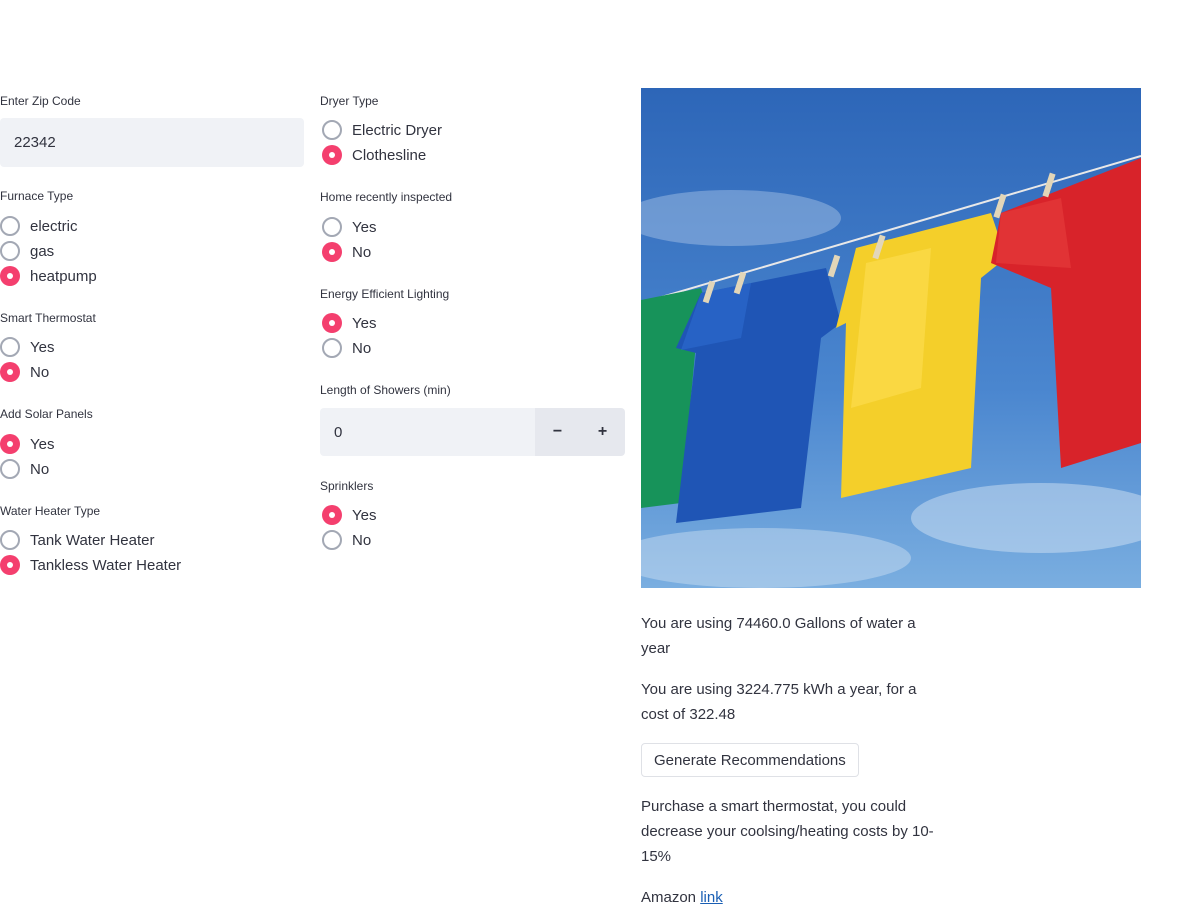  What do you see at coordinates (92, 540) in the screenshot?
I see `option-label: Tank Water Heater` at bounding box center [92, 540].